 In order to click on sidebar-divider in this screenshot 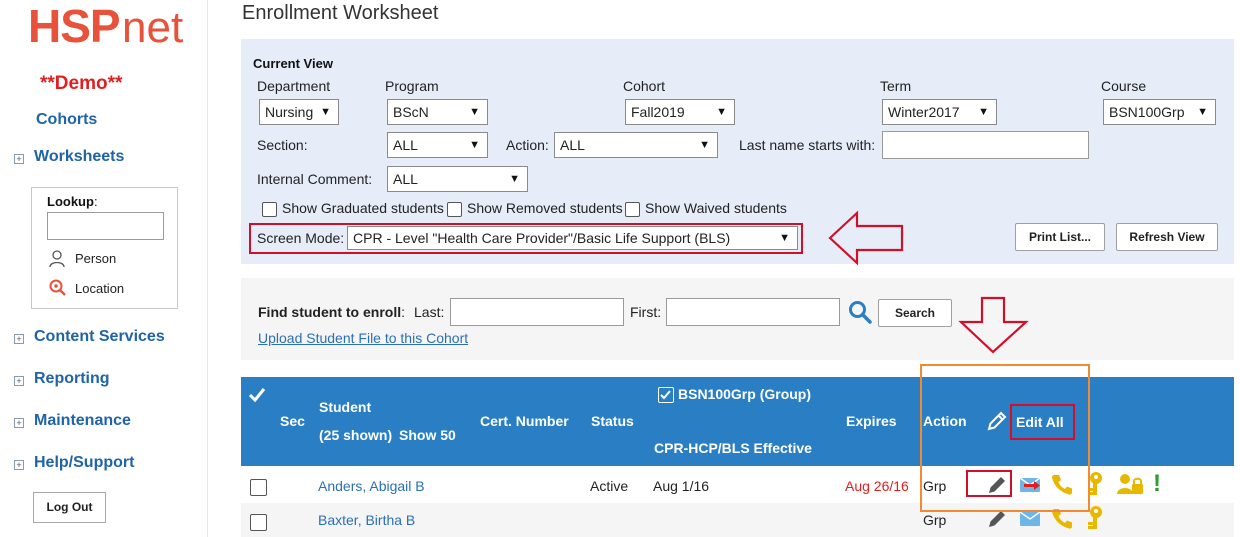, I will do `click(207, 268)`.